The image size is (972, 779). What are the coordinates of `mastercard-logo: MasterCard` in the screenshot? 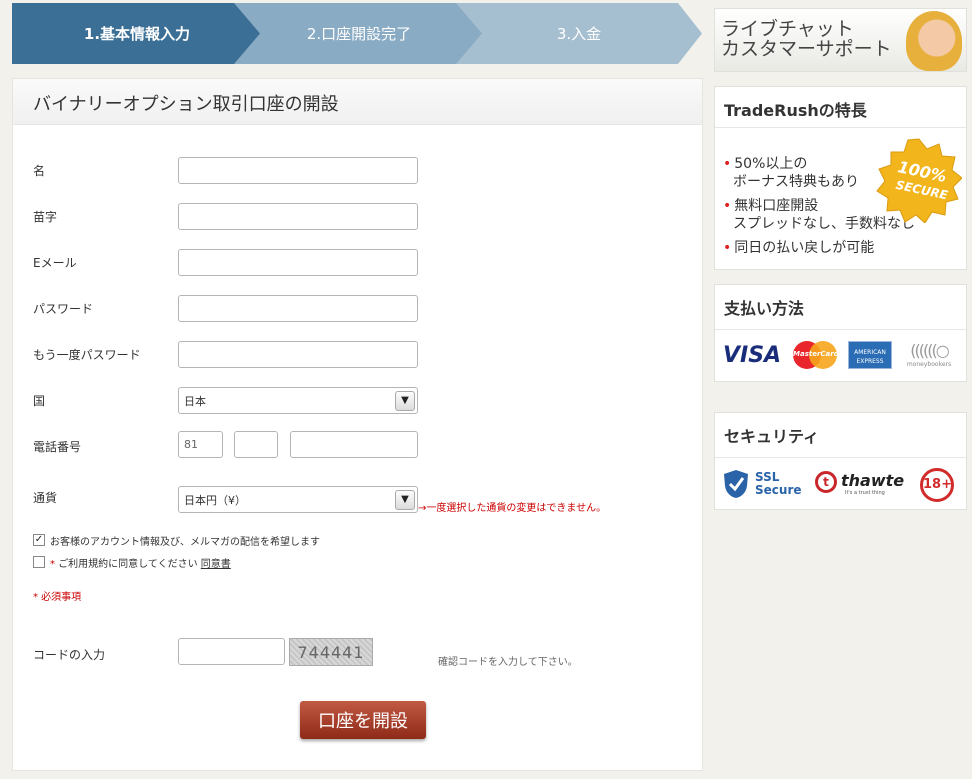 It's located at (816, 355).